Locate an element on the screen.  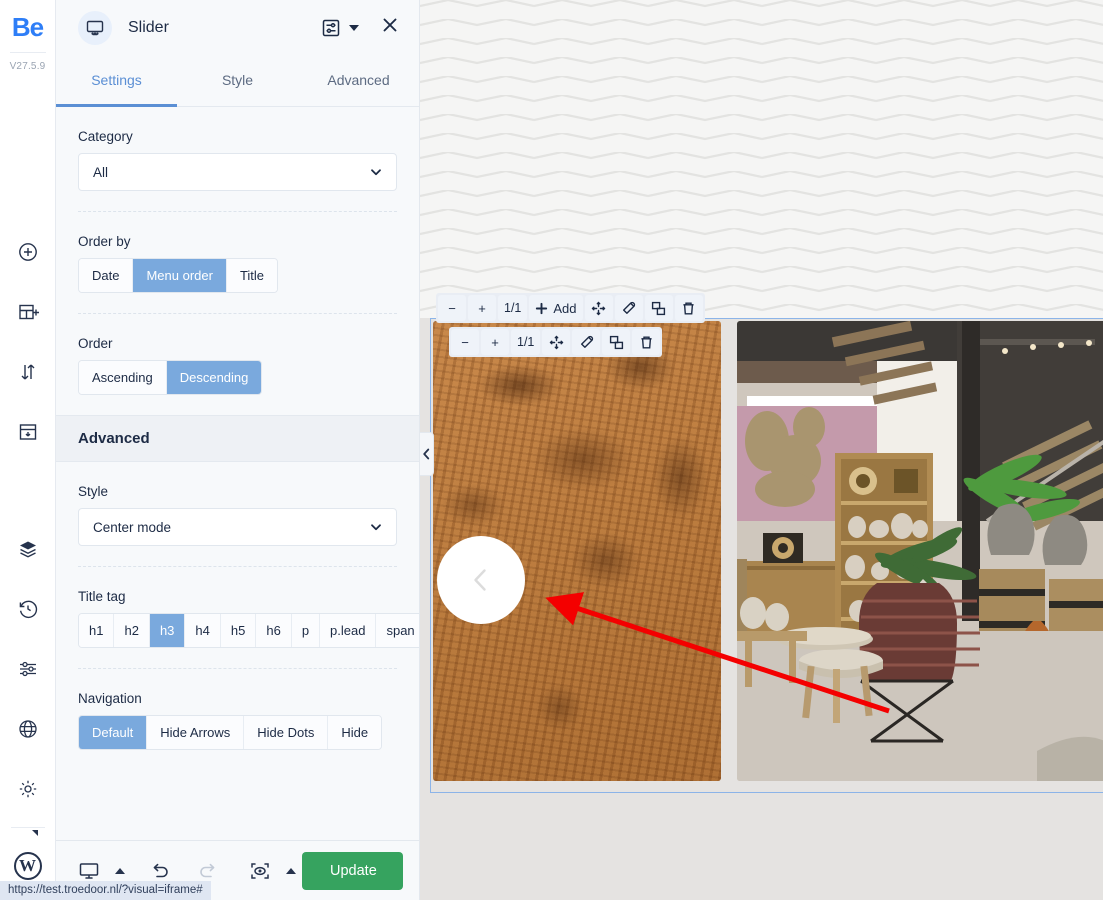
order-by-option-date: Date is located at coordinates (106, 275).